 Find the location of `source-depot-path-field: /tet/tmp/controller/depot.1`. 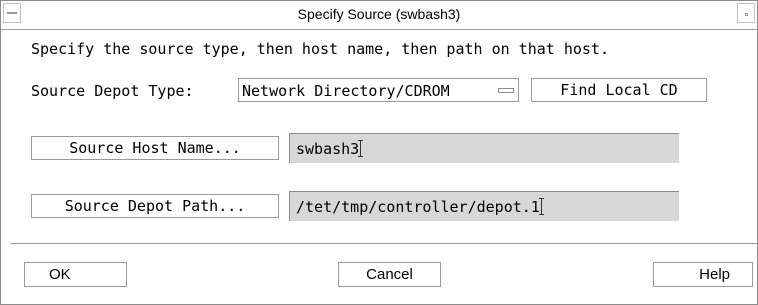

source-depot-path-field: /tet/tmp/controller/depot.1 is located at coordinates (484, 206).